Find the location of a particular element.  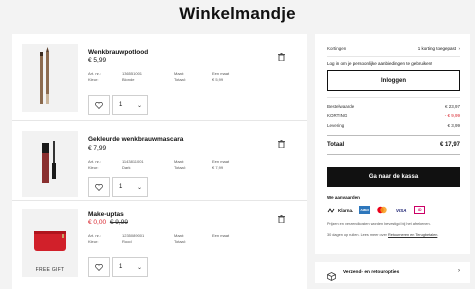

subtotal-row: Bestelwaarde € 23,97 is located at coordinates (393, 106).